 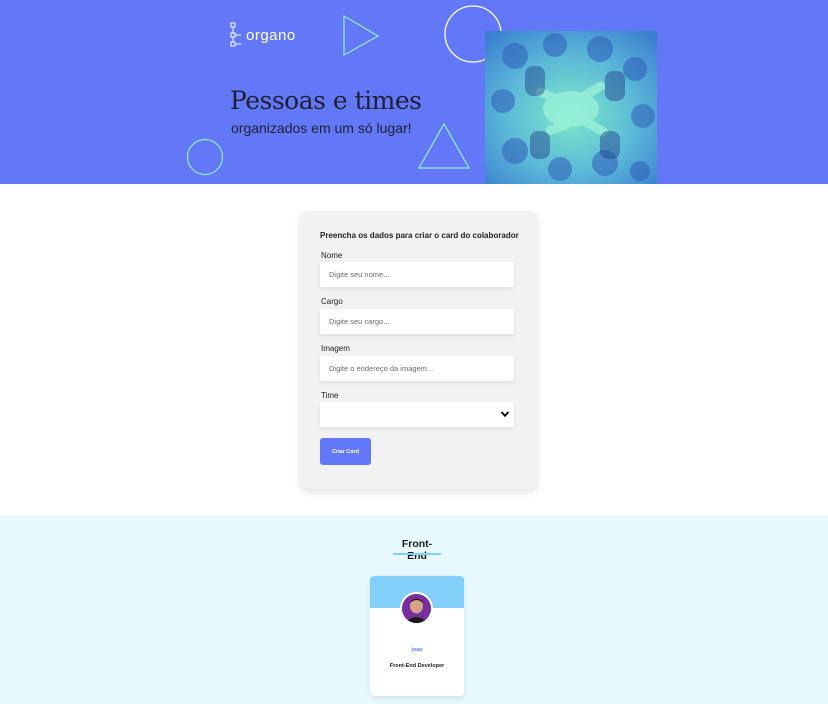 I want to click on image-input, so click(x=417, y=368).